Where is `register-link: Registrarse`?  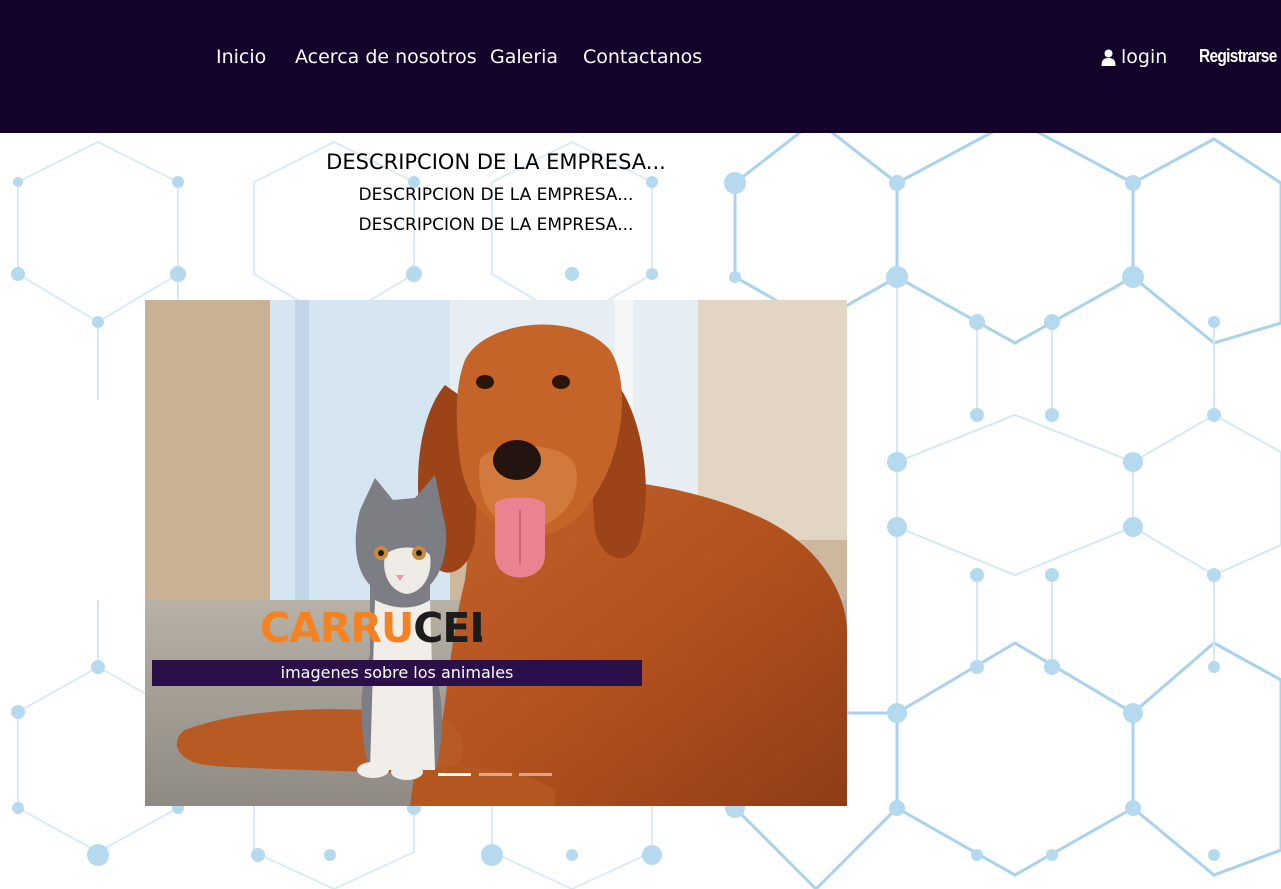
register-link: Registrarse is located at coordinates (1238, 56).